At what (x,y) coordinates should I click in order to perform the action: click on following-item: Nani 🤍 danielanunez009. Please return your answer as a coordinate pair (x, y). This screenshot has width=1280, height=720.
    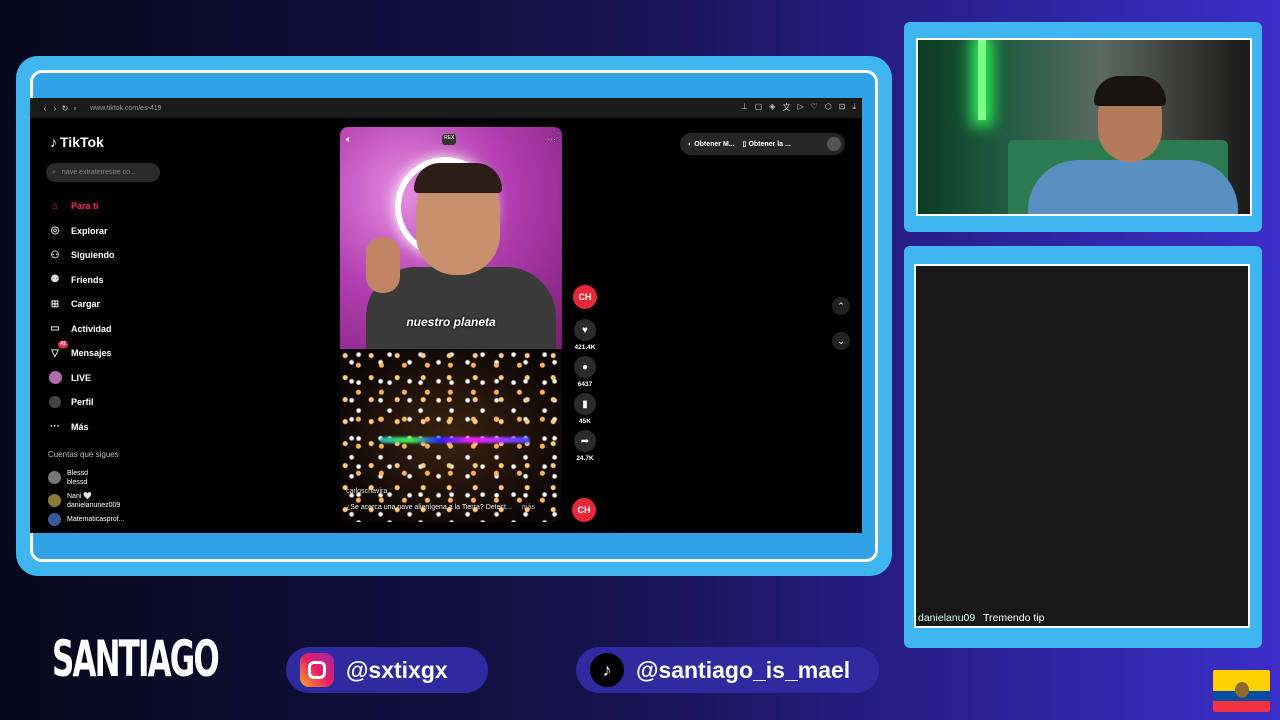
    Looking at the image, I should click on (86, 500).